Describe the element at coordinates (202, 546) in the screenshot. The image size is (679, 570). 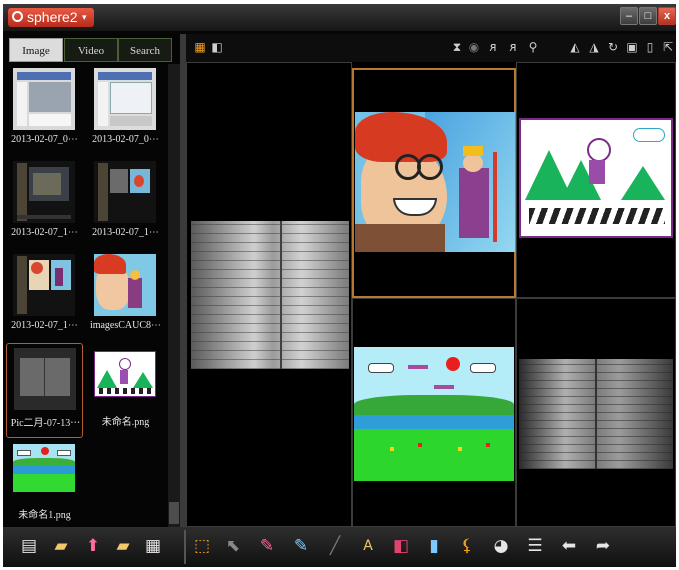
I see `select-pointer-icon: ⬚` at that location.